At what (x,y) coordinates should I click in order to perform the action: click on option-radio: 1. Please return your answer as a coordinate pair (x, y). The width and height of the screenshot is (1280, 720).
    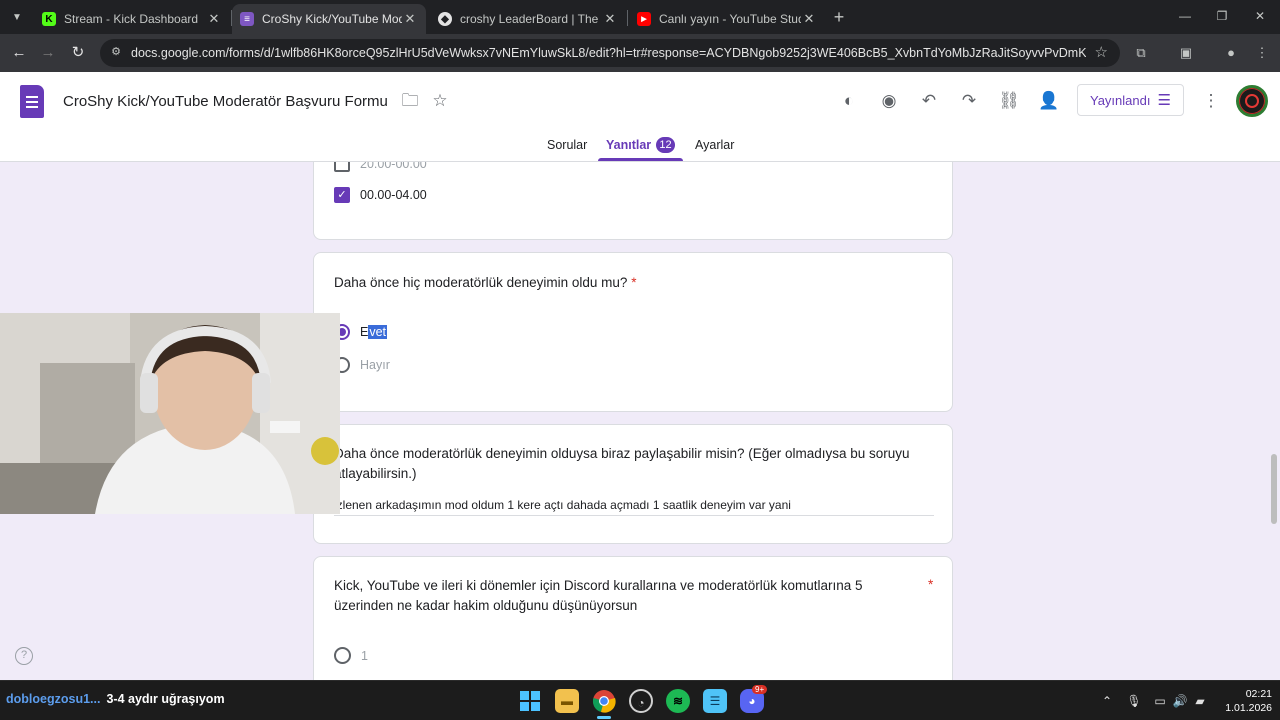
    Looking at the image, I should click on (351, 655).